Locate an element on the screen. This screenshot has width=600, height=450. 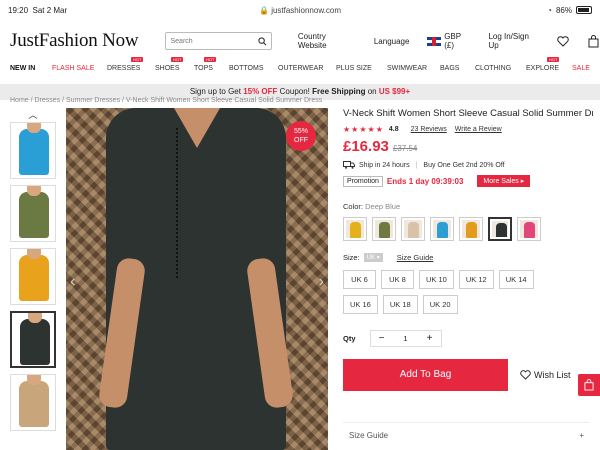
minus-icon: − is located at coordinates (382, 338).